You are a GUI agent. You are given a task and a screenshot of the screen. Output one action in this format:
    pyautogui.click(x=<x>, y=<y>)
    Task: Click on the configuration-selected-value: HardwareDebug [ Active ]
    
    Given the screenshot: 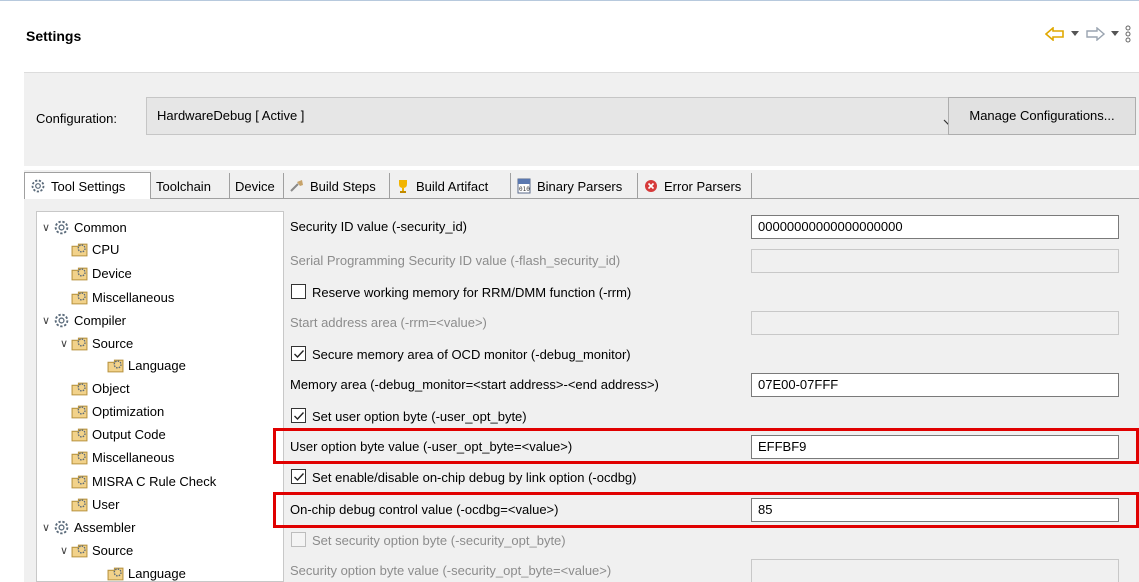 What is the action you would take?
    pyautogui.click(x=231, y=115)
    